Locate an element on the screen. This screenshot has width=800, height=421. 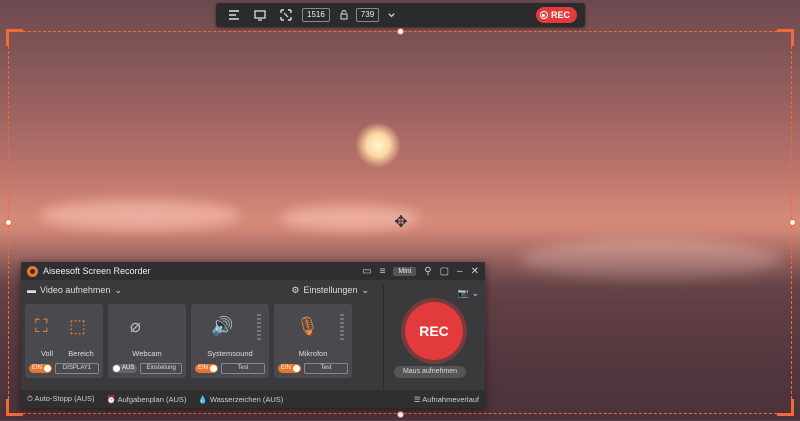
chat-icon: ▭ is located at coordinates (366, 271).